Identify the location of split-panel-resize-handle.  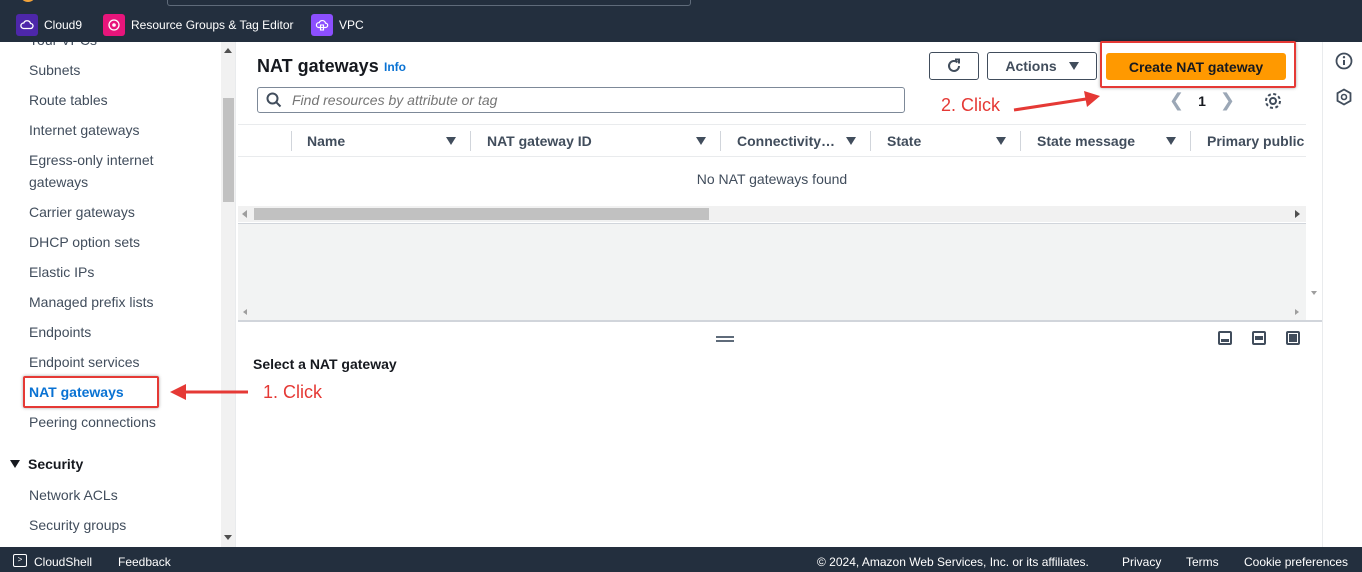
(725, 339).